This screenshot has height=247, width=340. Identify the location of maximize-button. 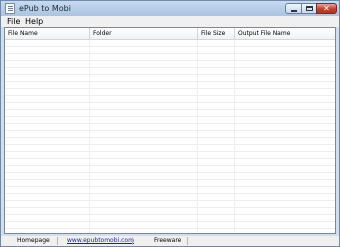
(309, 8).